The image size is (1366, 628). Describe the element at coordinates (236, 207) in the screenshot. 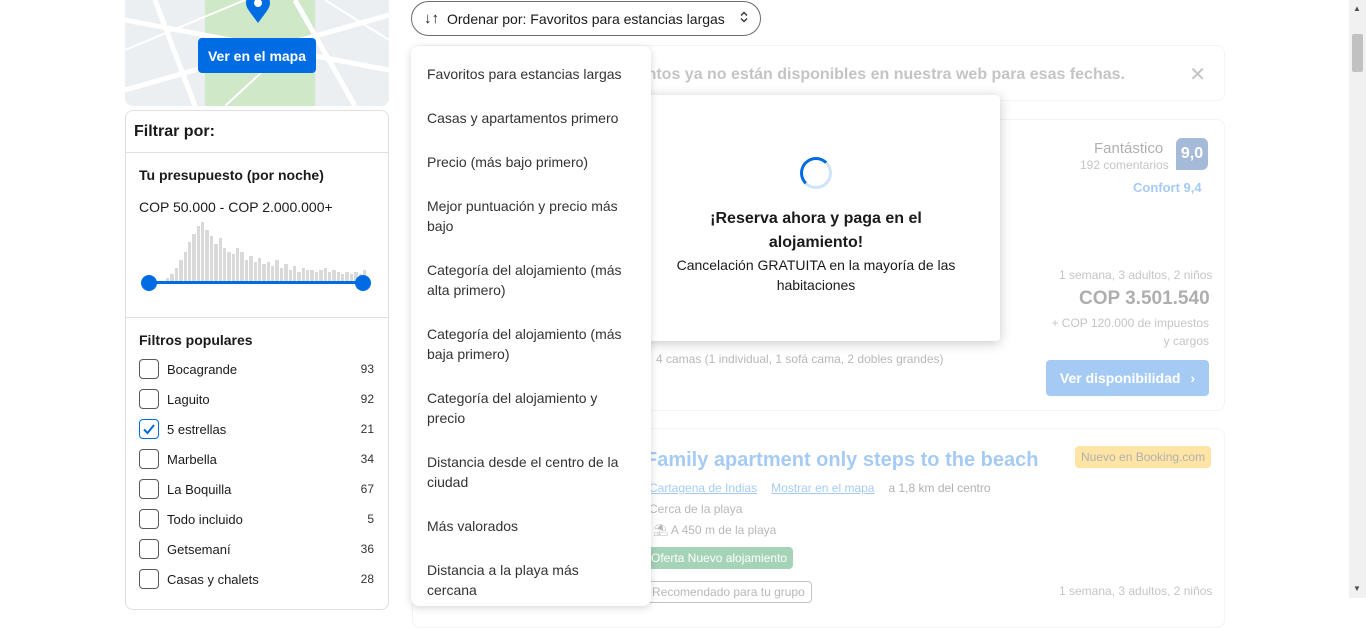

I see `budget-range: COP 50.000 - COP 2.000.000+` at that location.